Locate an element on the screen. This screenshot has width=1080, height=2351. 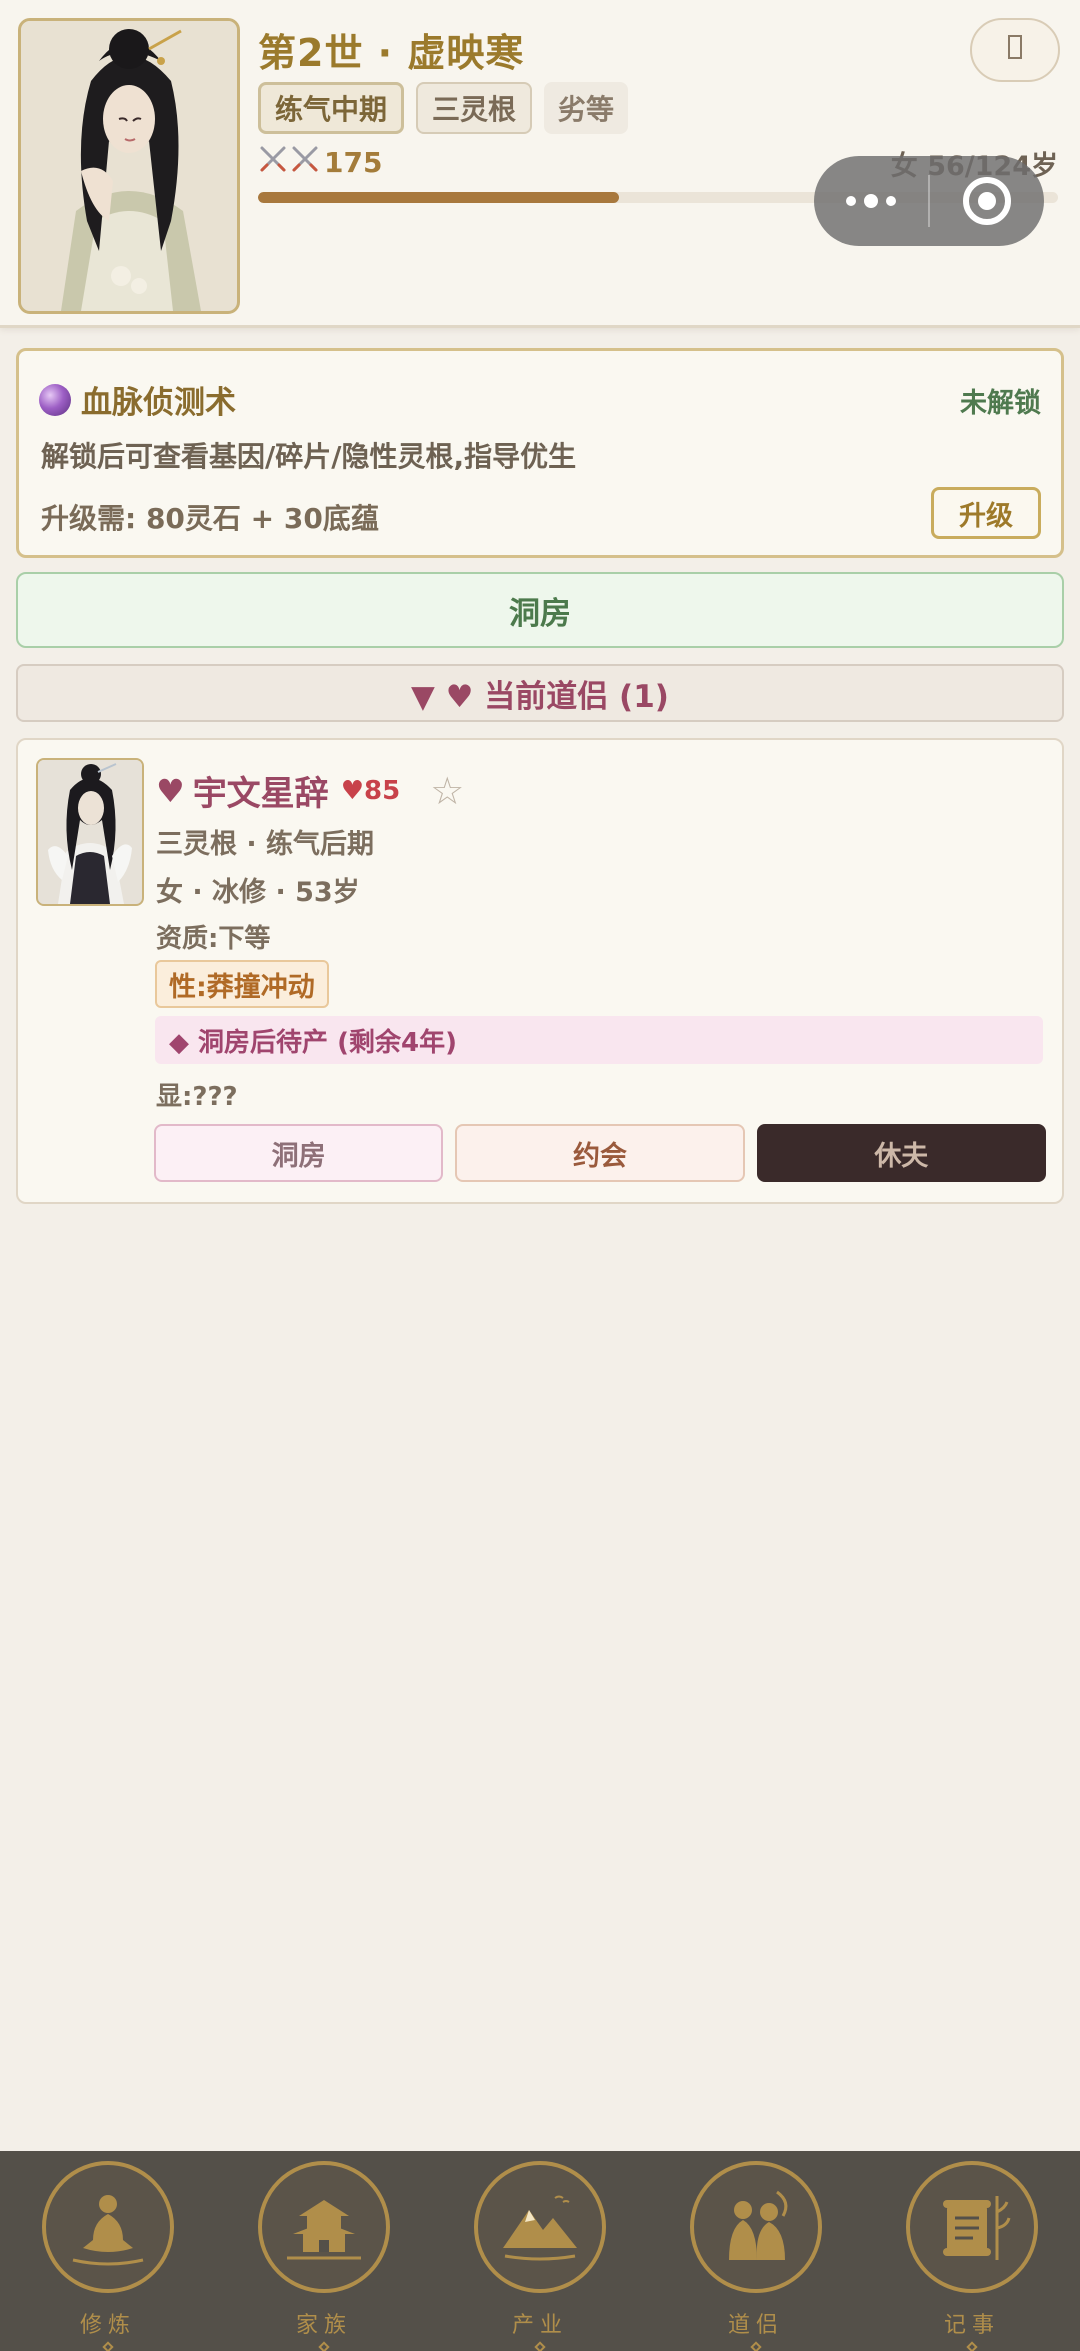
partner-bridal-button: 洞房 is located at coordinates (299, 1153).